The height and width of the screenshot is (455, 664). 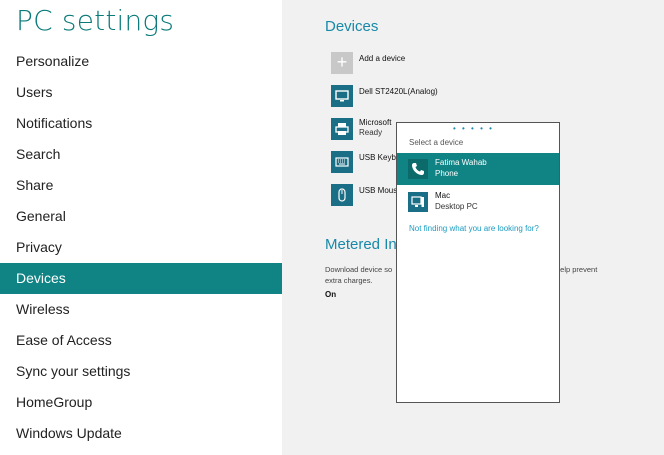 What do you see at coordinates (342, 96) in the screenshot?
I see `monitor-icon` at bounding box center [342, 96].